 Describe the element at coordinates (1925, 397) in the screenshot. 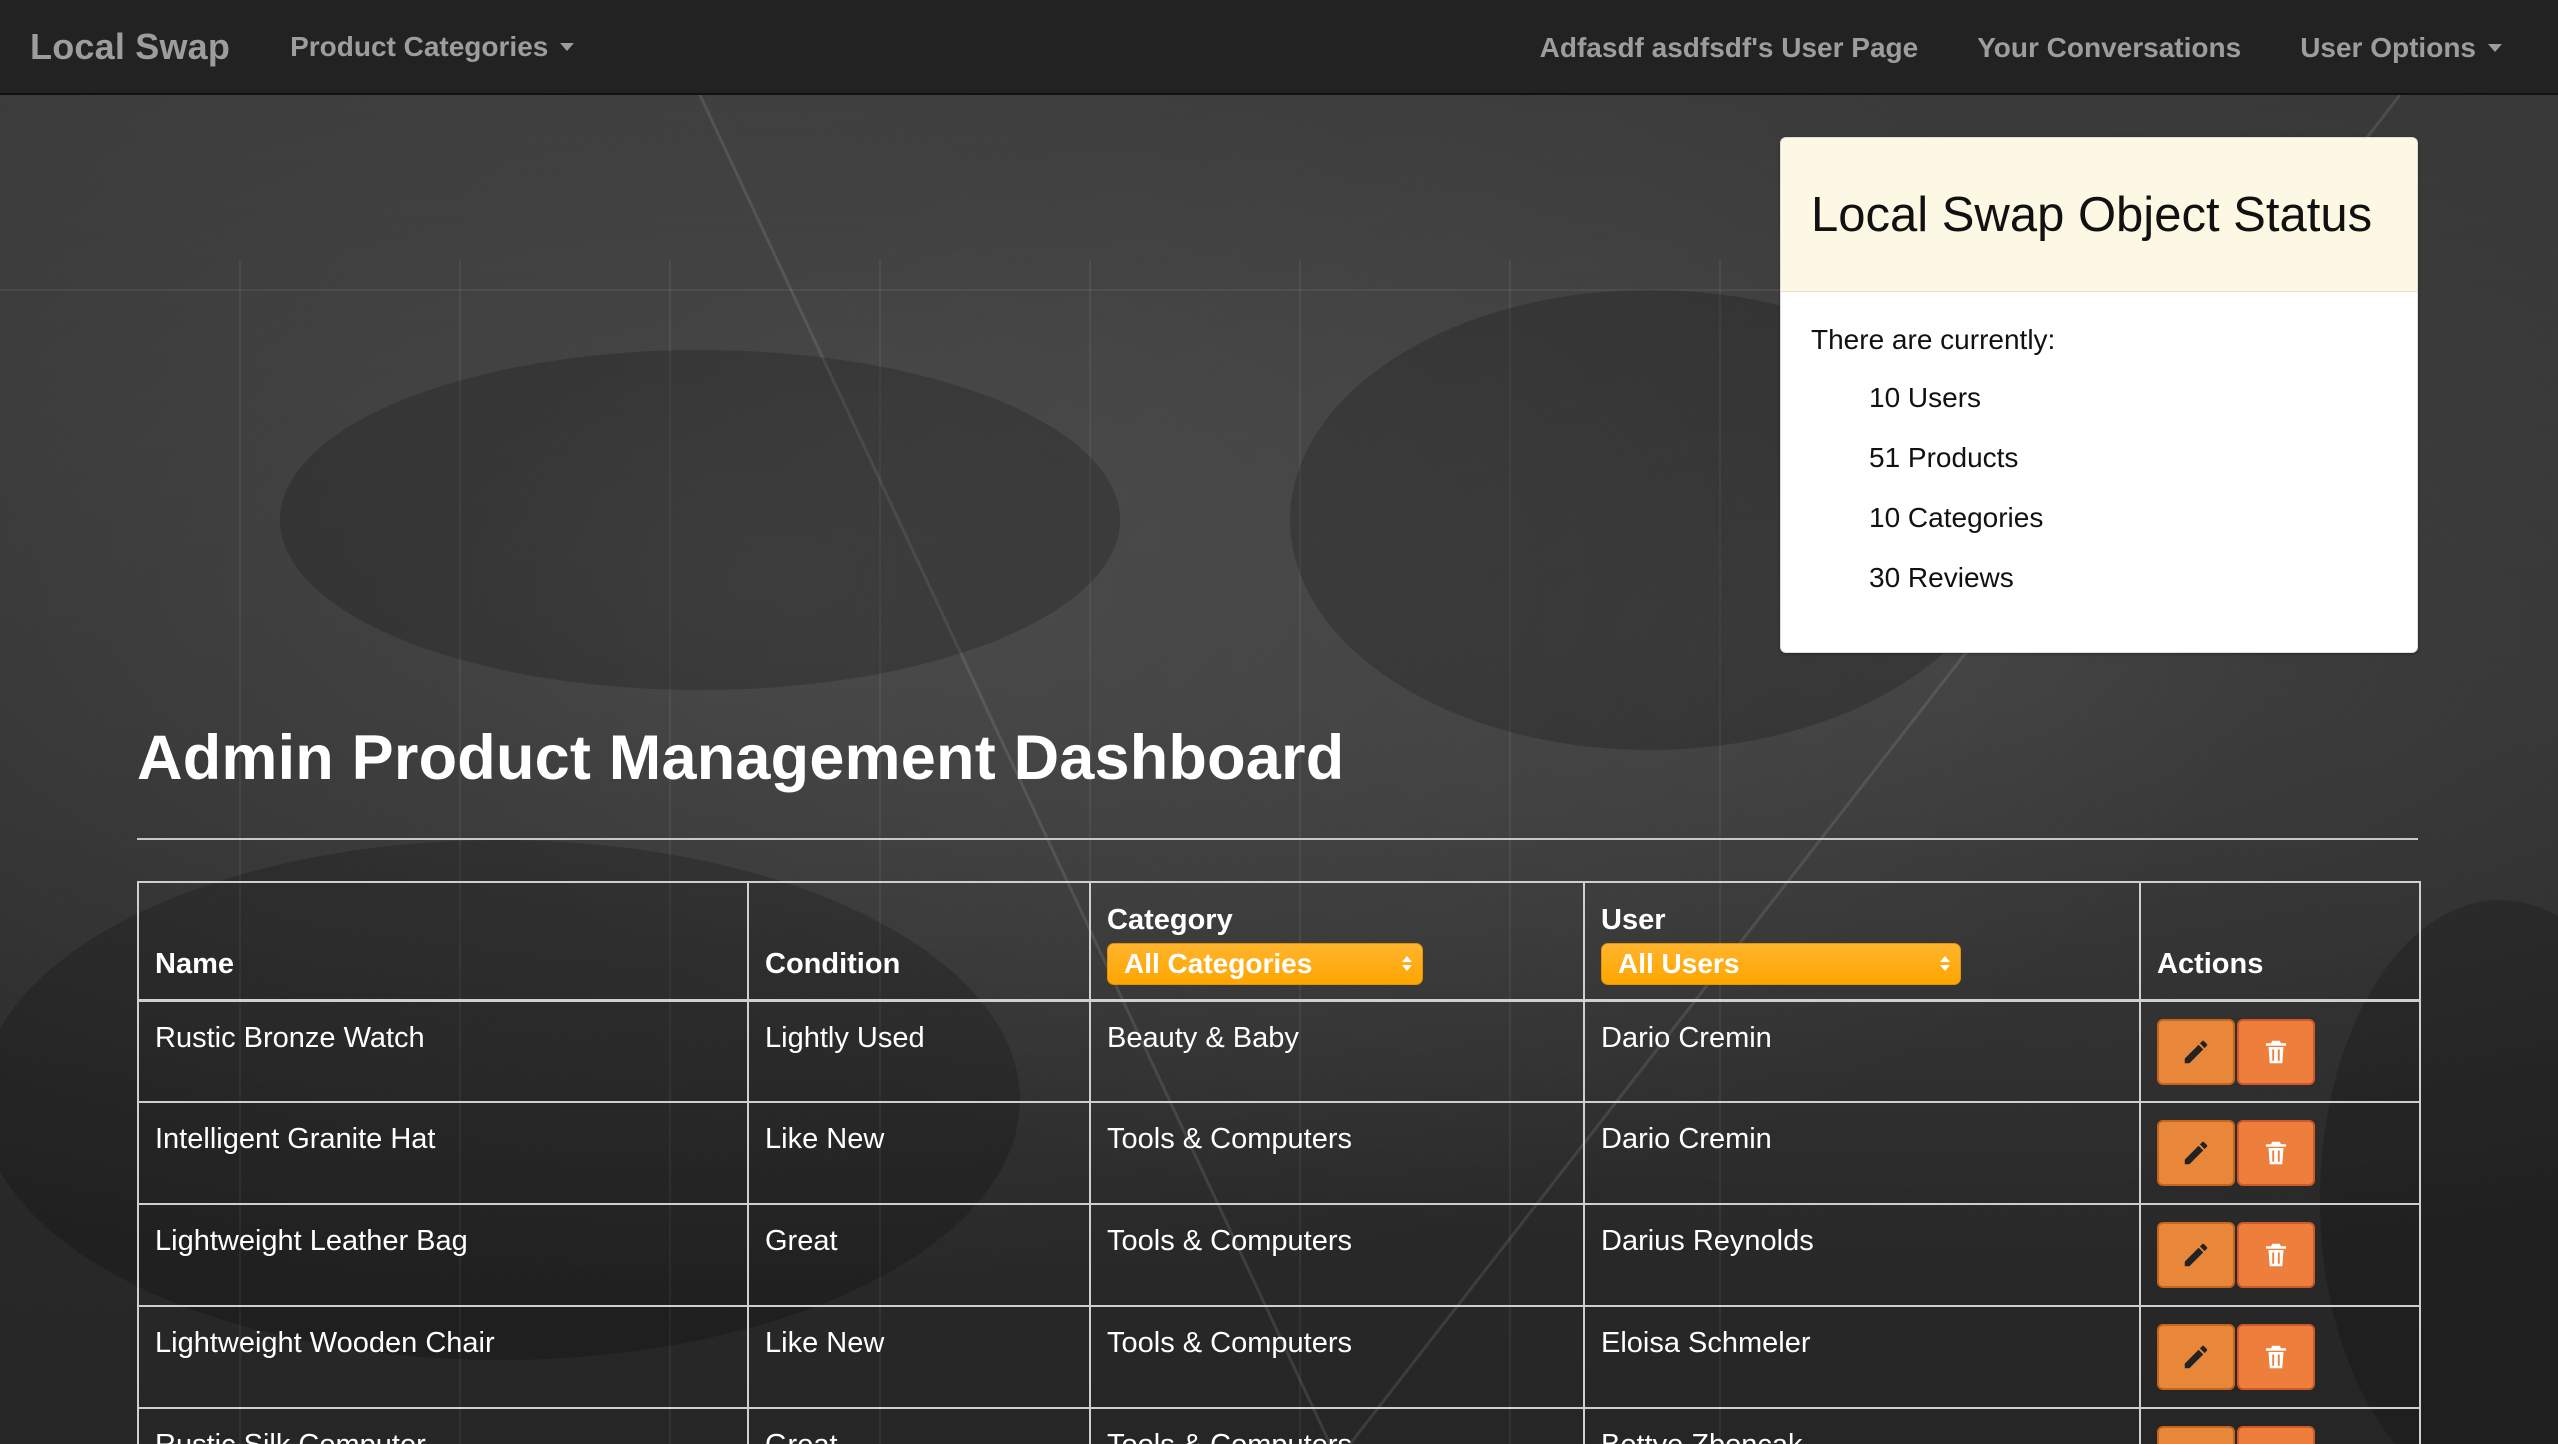

I see `status-users: 10 Users` at that location.